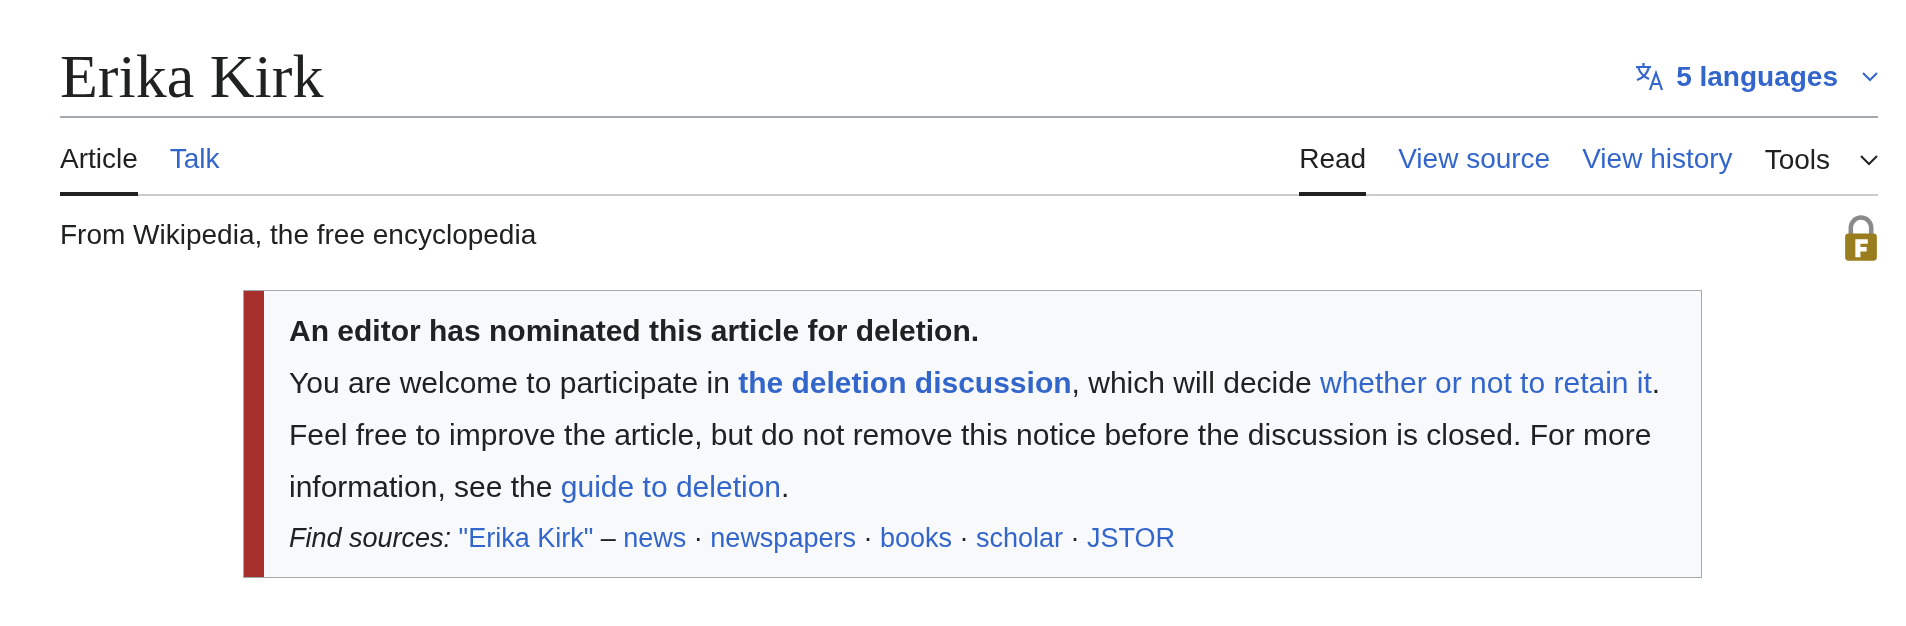  What do you see at coordinates (670, 486) in the screenshot?
I see `link: guide to deletion` at bounding box center [670, 486].